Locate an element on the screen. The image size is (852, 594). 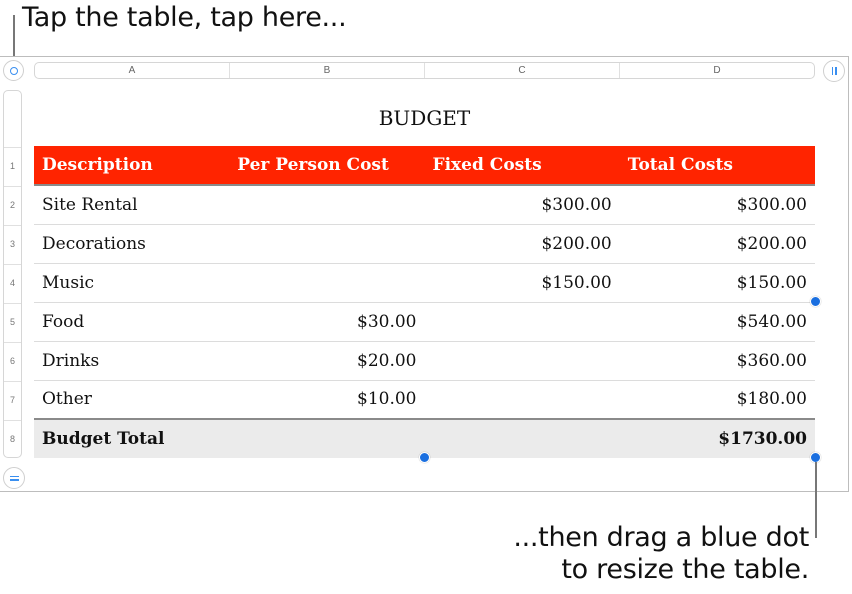
table-cell: Other is located at coordinates (132, 400).